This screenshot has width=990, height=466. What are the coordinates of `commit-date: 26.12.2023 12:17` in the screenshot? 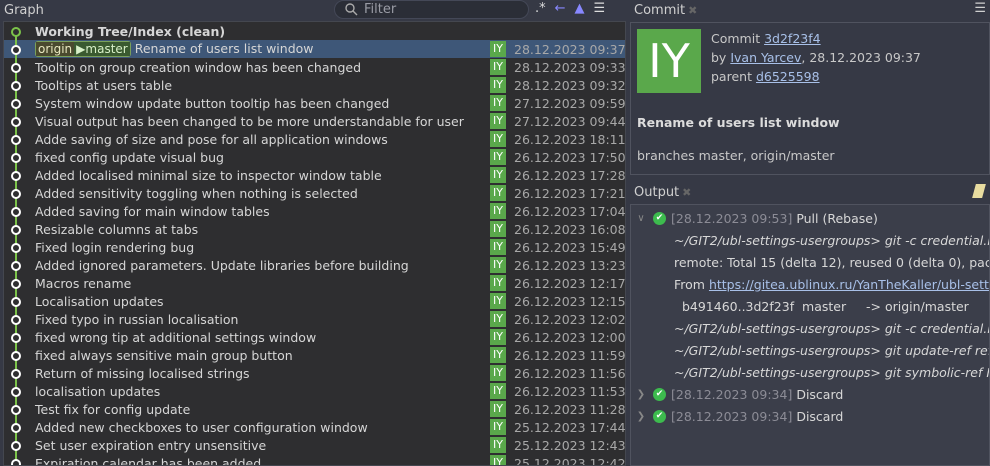 It's located at (570, 283).